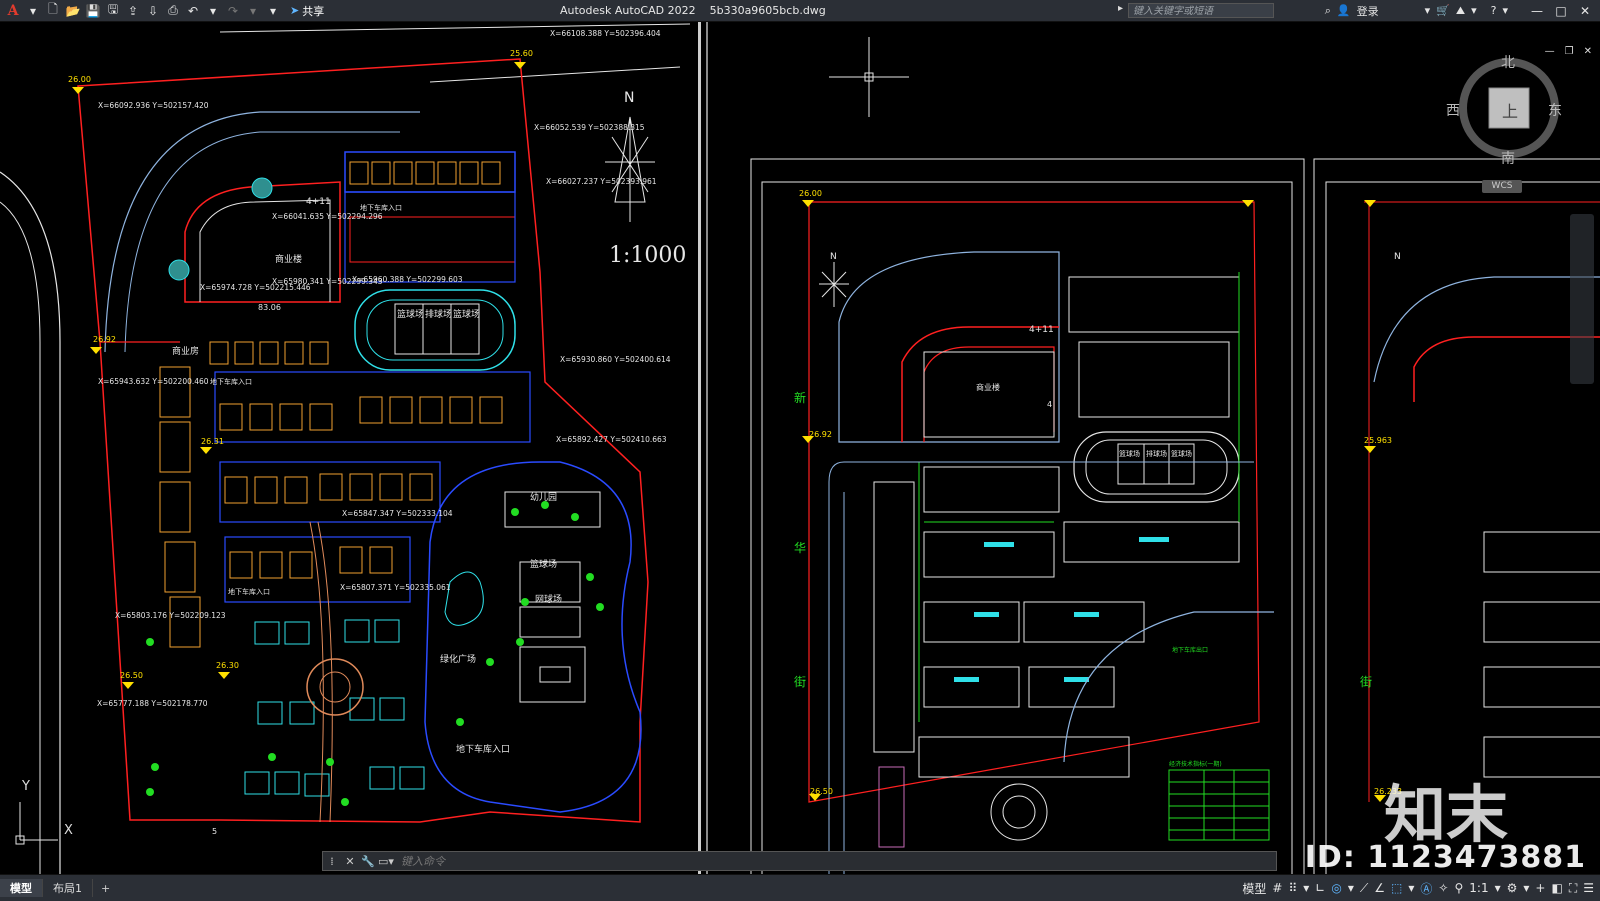  What do you see at coordinates (1168, 687) in the screenshot?
I see `road-curve` at bounding box center [1168, 687].